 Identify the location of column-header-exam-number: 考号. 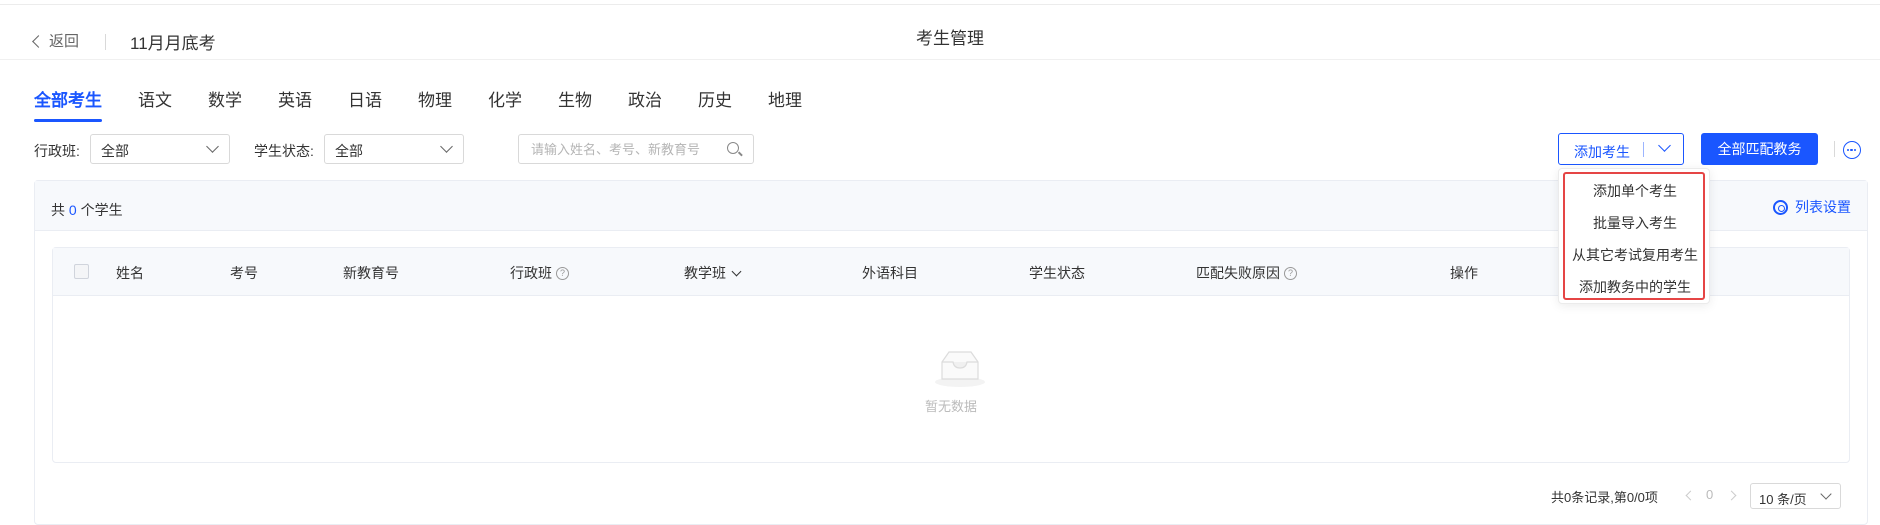
(244, 273).